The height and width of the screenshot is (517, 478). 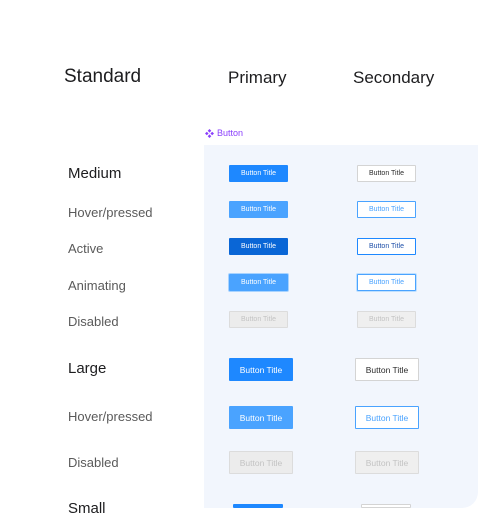 I want to click on row-label-medium-disabled: Disabled, so click(x=93, y=321).